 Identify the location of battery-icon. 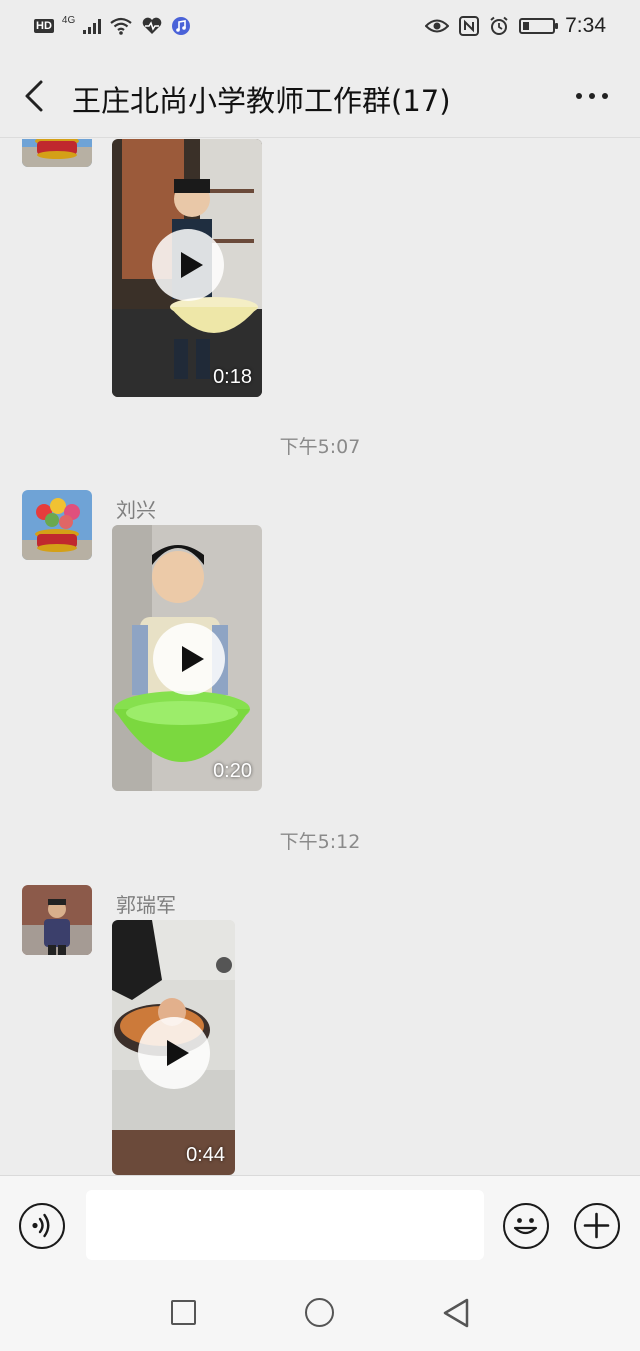
(539, 26).